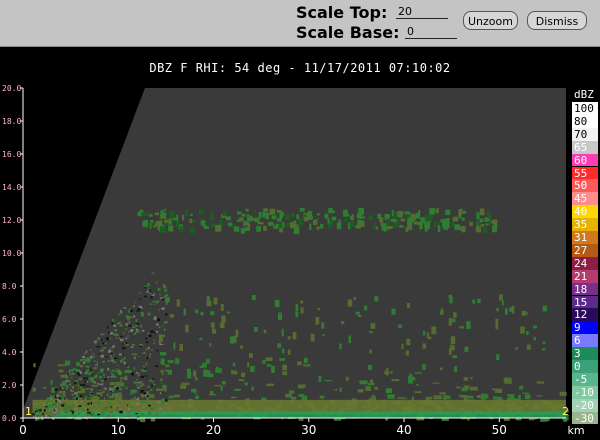  Describe the element at coordinates (11, 121) in the screenshot. I see `y-tick-label: 18.0` at that location.